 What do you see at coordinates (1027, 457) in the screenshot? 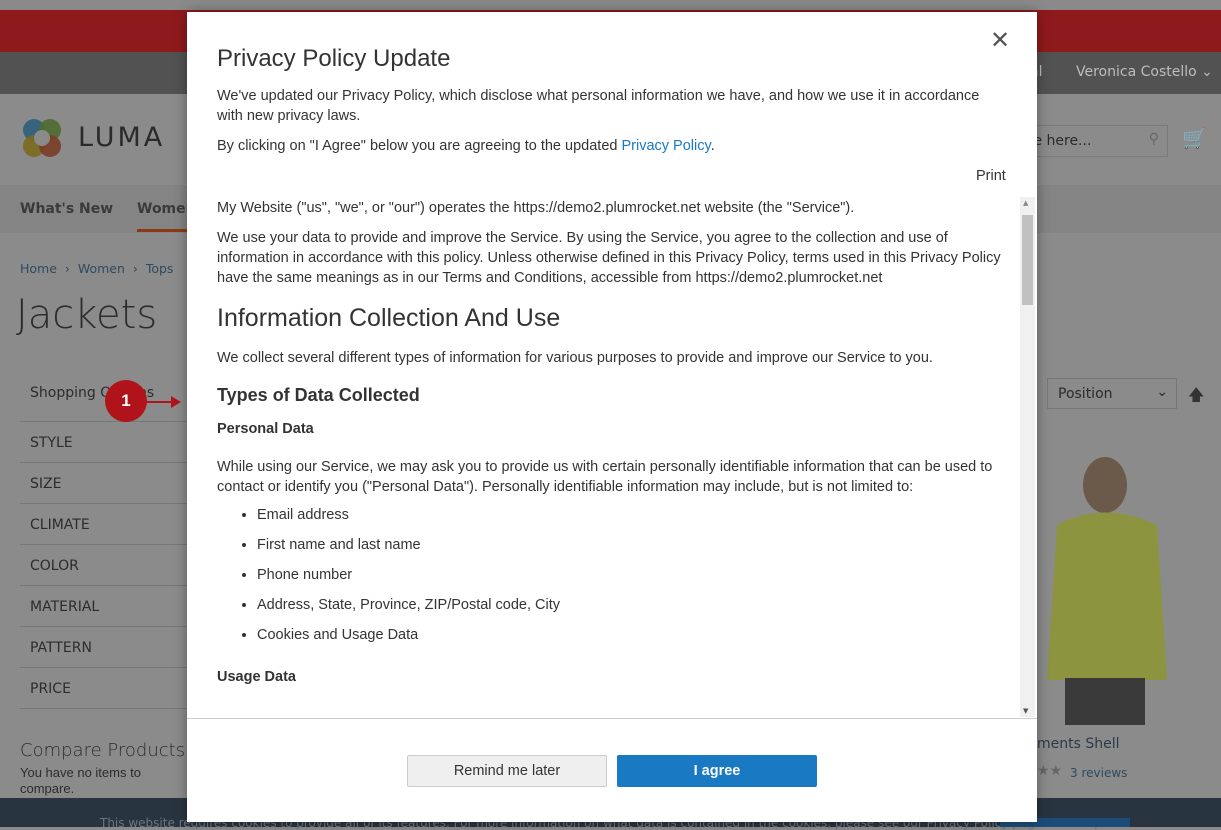
I see `content-scrollbar: ▲ ▼` at bounding box center [1027, 457].